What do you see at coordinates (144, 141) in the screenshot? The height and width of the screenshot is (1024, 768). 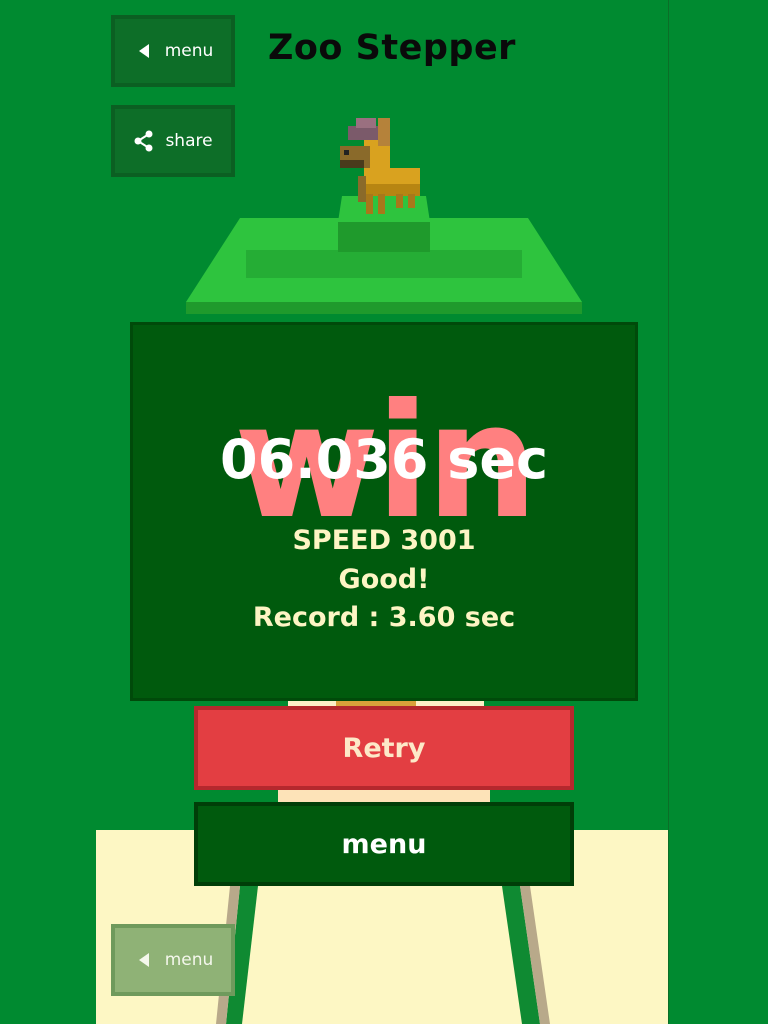 I see `share-icon` at bounding box center [144, 141].